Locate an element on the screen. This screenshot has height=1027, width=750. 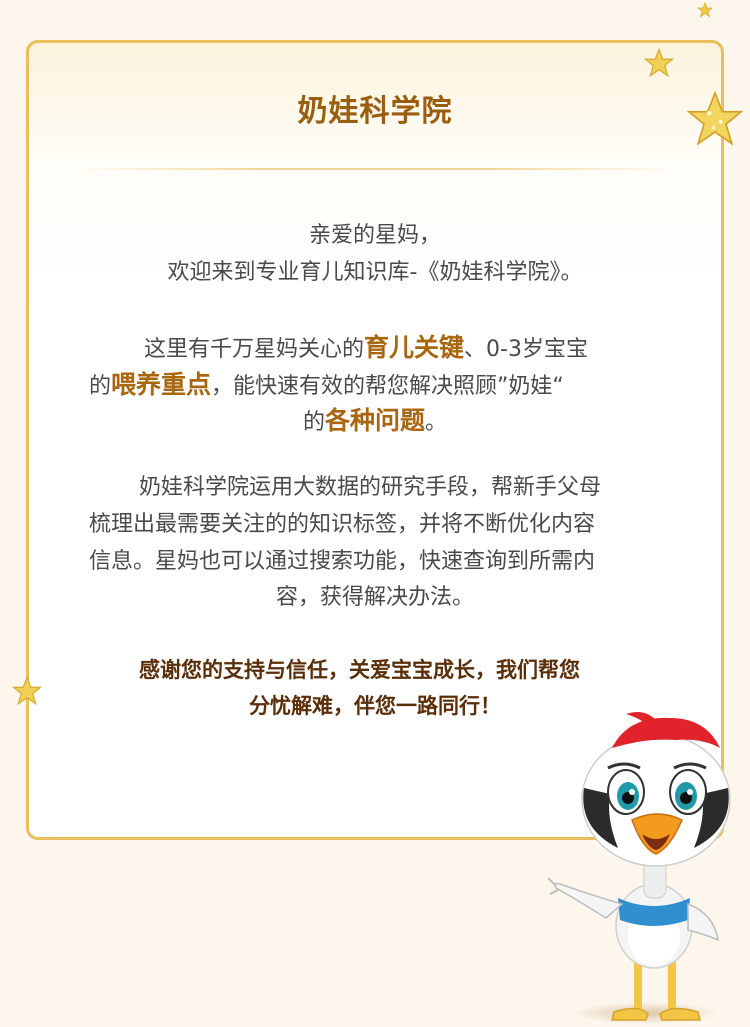
para1-line-2: 的喂养重点，能快速有效的帮您解决照顾”奶娃“ is located at coordinates (326, 386).